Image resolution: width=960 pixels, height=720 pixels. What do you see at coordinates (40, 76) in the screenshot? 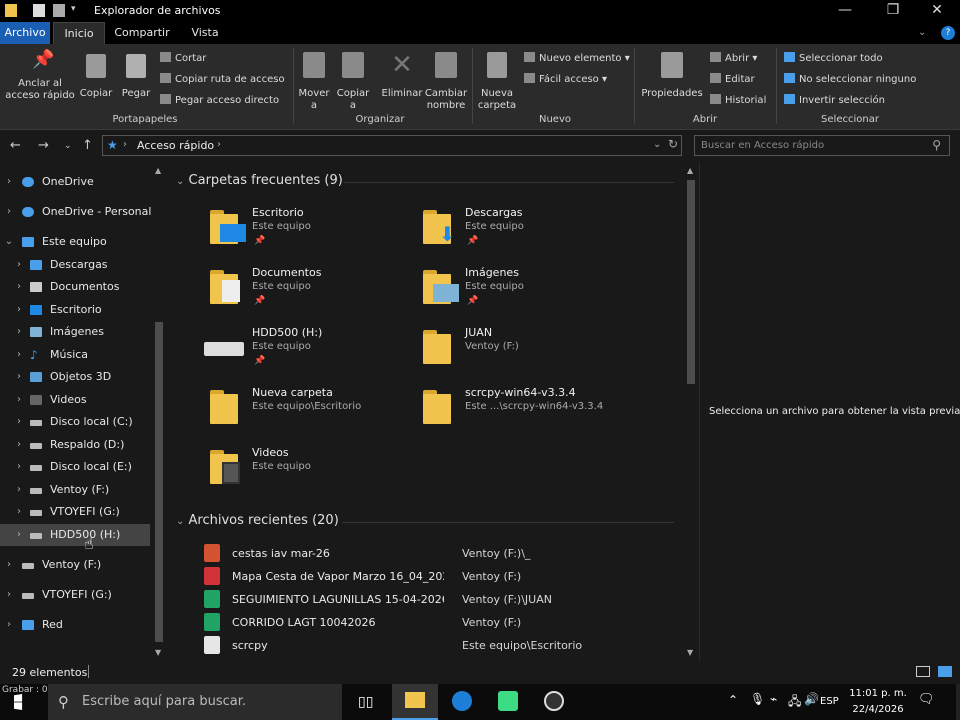
I see `pin-quick-access-button: 📌 Anclar al acceso rápido` at bounding box center [40, 76].